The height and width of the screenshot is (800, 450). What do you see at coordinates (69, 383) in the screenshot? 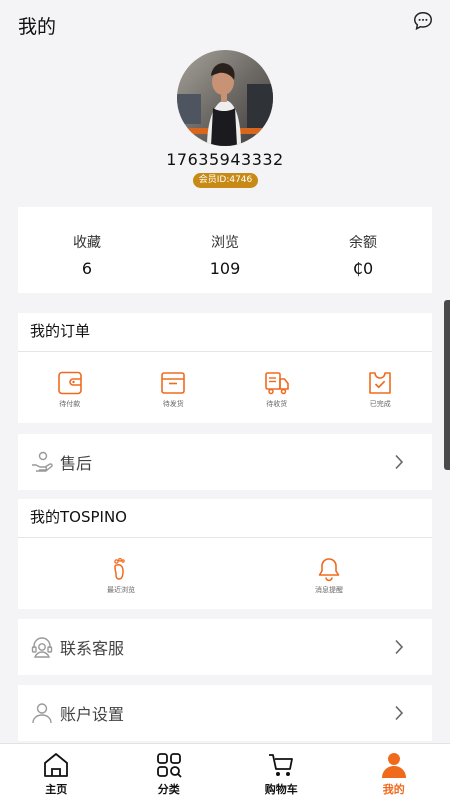
I see `wallet-icon` at bounding box center [69, 383].